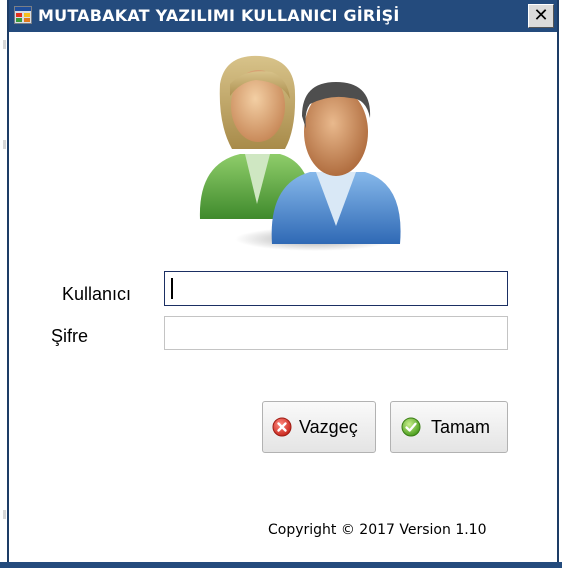 The image size is (562, 568). I want to click on cancel-button-label: Vazgeç, so click(328, 427).